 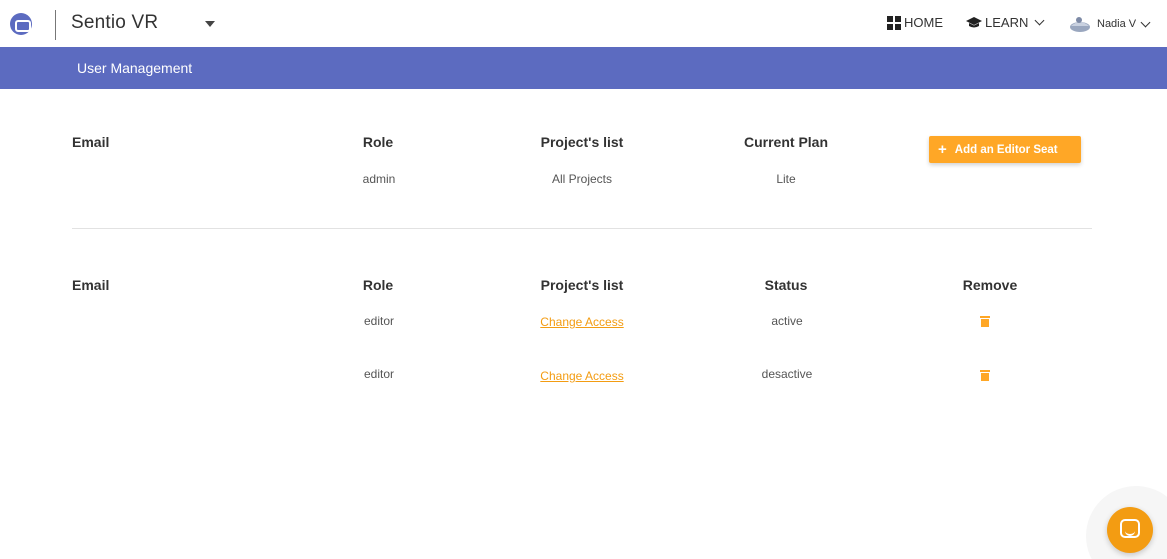 What do you see at coordinates (787, 374) in the screenshot?
I see `table-row-status: desactive` at bounding box center [787, 374].